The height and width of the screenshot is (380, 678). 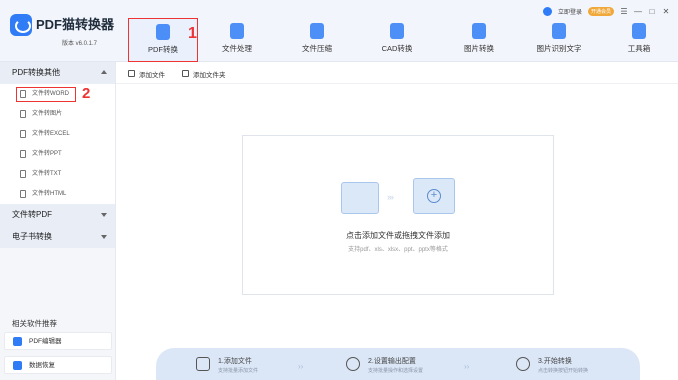 What do you see at coordinates (104, 72) in the screenshot?
I see `chevron-up-icon` at bounding box center [104, 72].